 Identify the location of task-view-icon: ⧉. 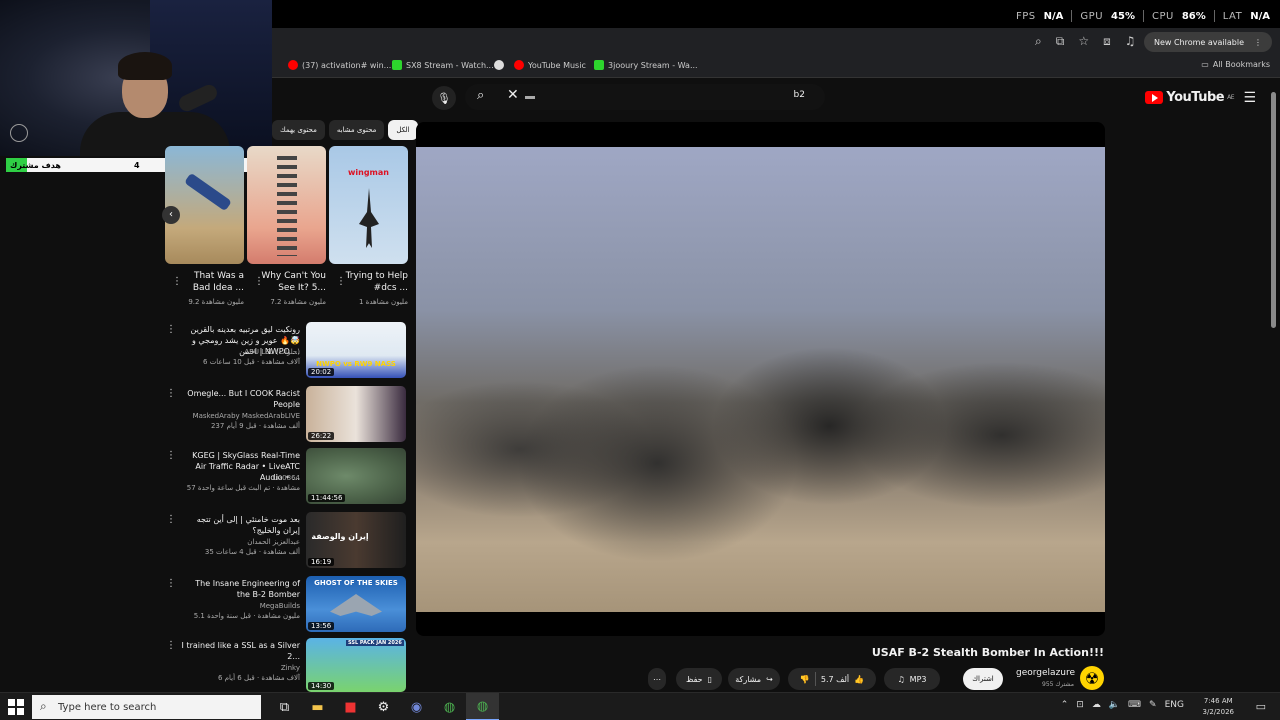
(284, 706).